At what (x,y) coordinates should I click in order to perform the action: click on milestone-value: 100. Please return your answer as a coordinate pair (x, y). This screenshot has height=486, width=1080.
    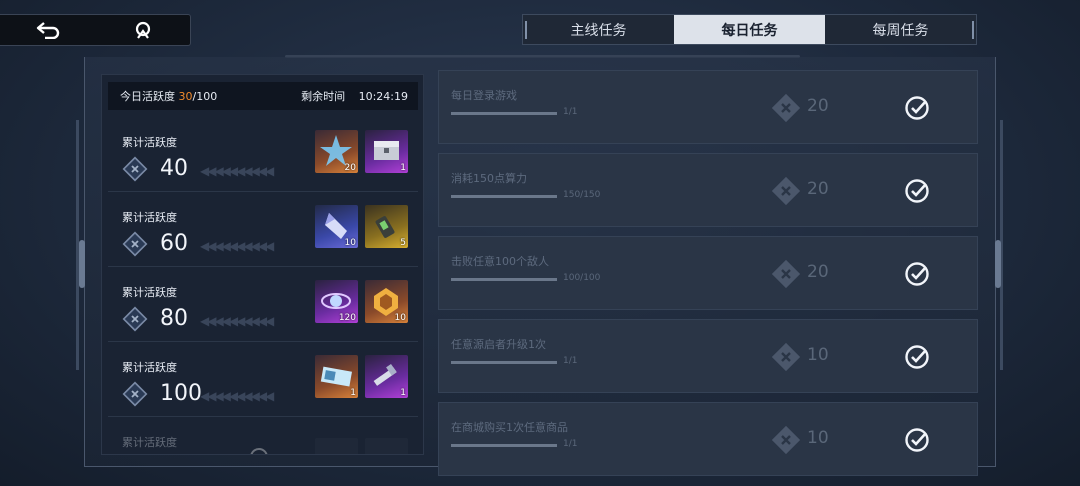
    Looking at the image, I should click on (181, 393).